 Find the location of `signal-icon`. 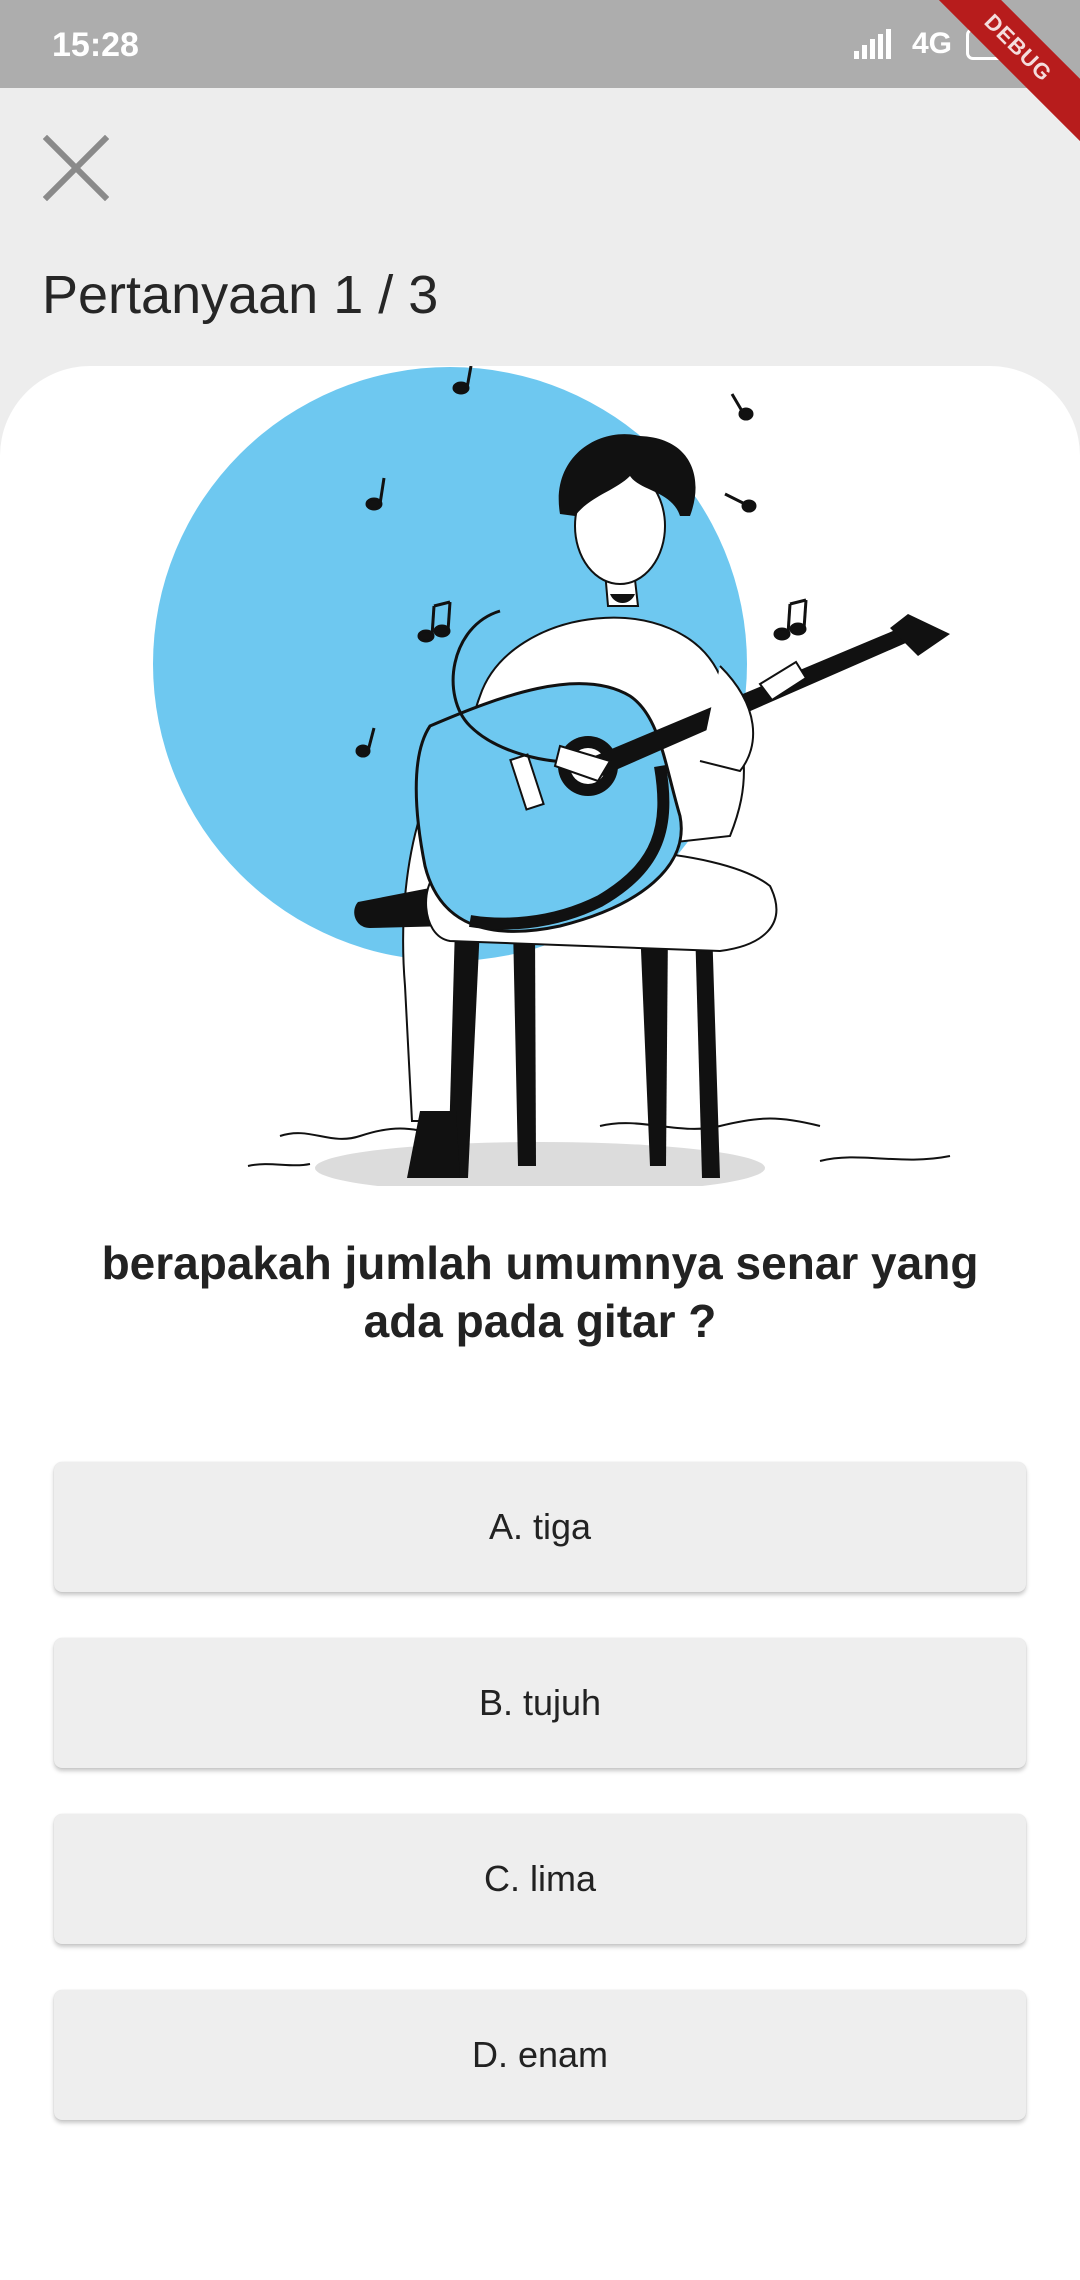

signal-icon is located at coordinates (875, 44).